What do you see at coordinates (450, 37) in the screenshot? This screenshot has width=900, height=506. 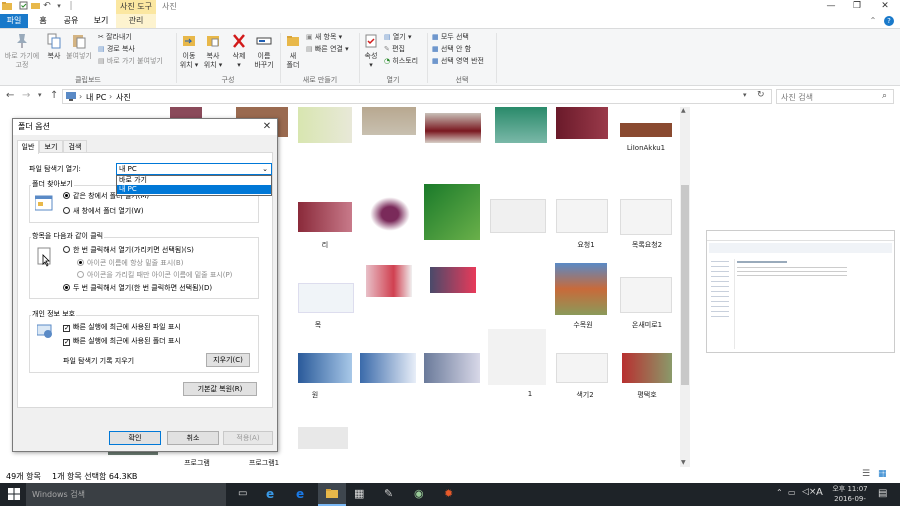 I see `select-all-button: ▦ 모두 선택` at bounding box center [450, 37].